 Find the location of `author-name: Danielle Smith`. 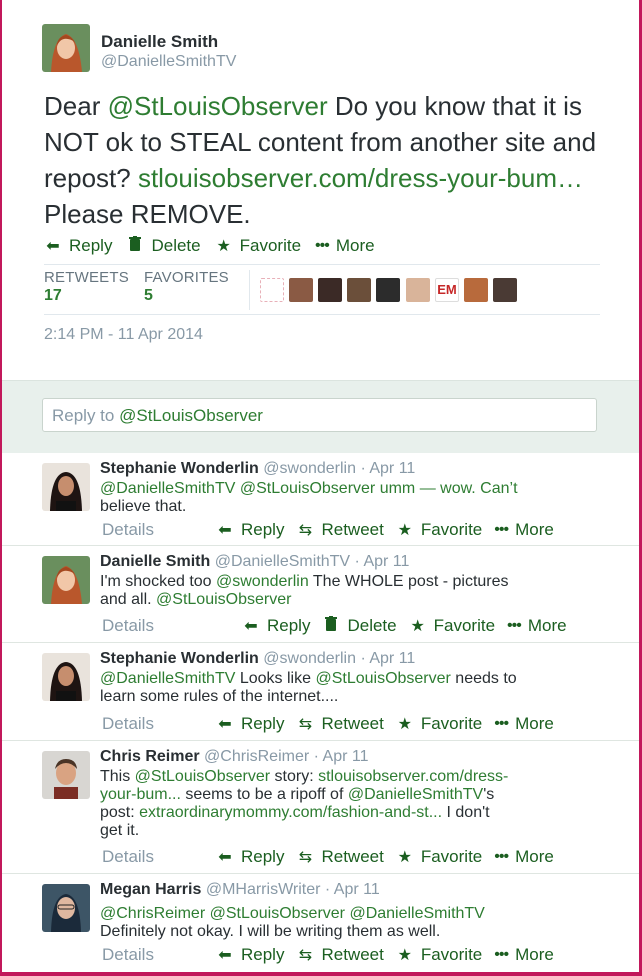

author-name: Danielle Smith is located at coordinates (159, 42).